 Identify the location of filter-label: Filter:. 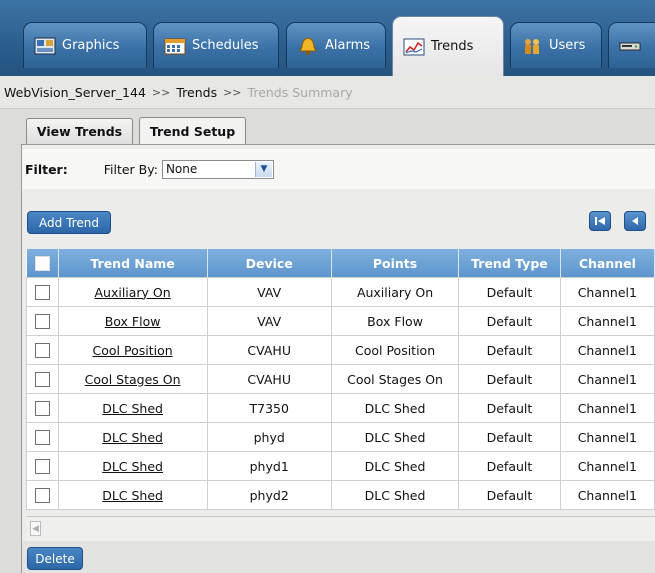
(46, 169).